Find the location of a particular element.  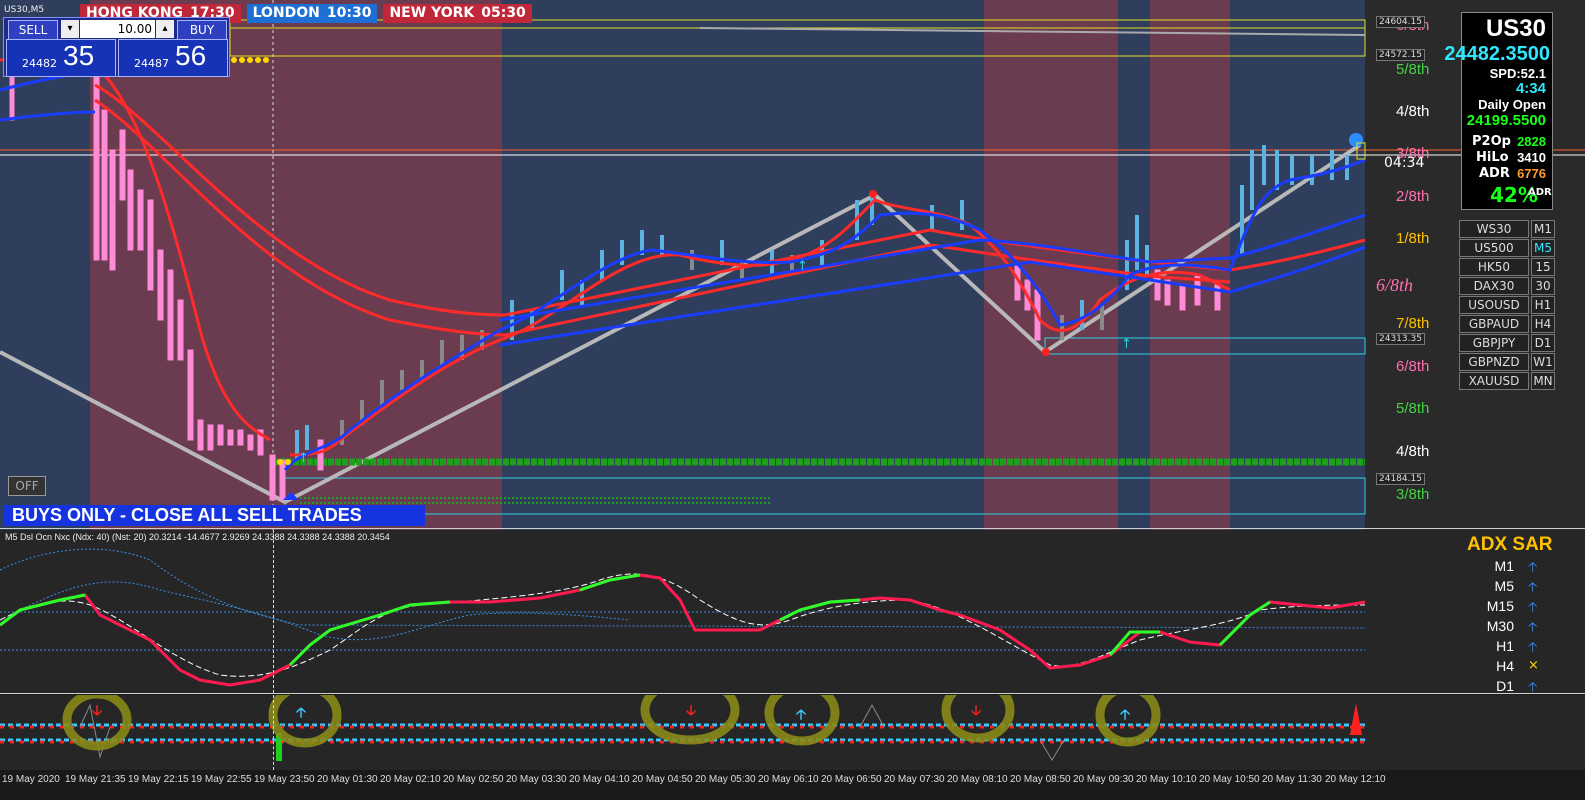

time-label: 20 May 01:30 is located at coordinates (347, 779).